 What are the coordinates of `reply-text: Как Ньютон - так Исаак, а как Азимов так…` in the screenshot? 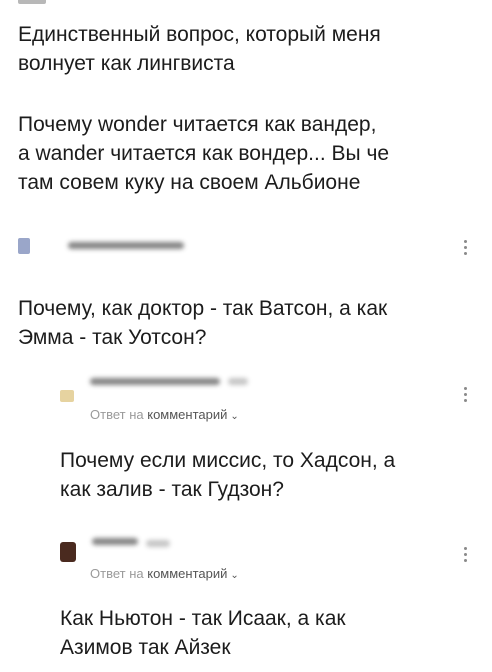 It's located at (203, 633).